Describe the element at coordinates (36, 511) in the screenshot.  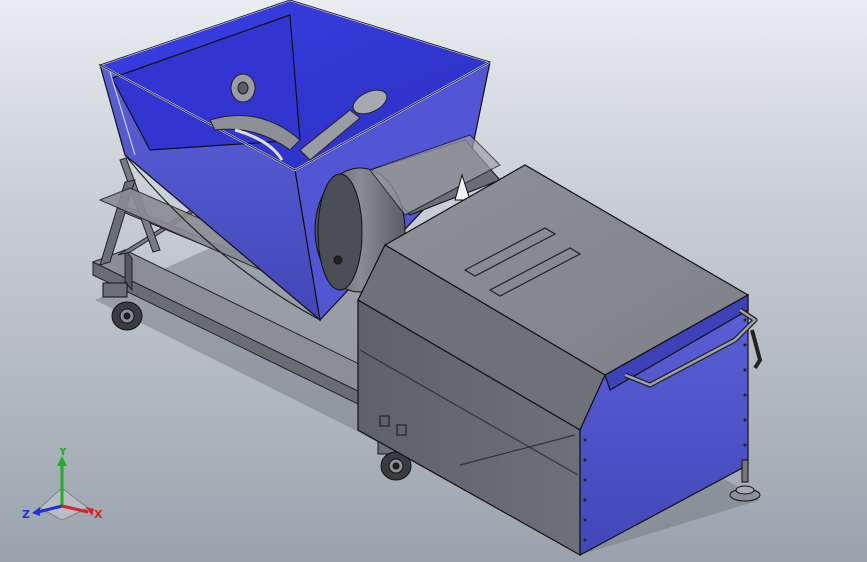
I see `z-axis-arrow` at that location.